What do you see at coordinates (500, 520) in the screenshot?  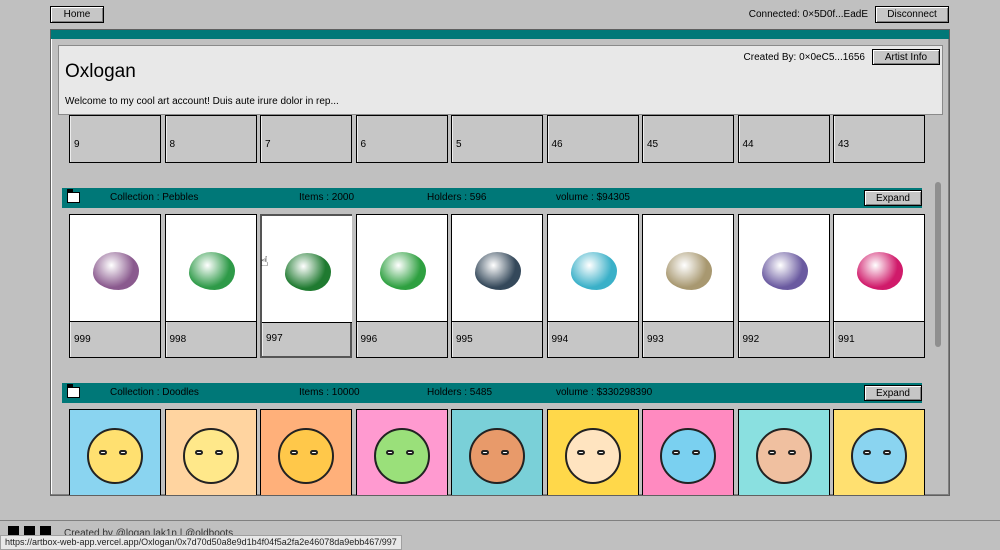 I see `footer-divider` at bounding box center [500, 520].